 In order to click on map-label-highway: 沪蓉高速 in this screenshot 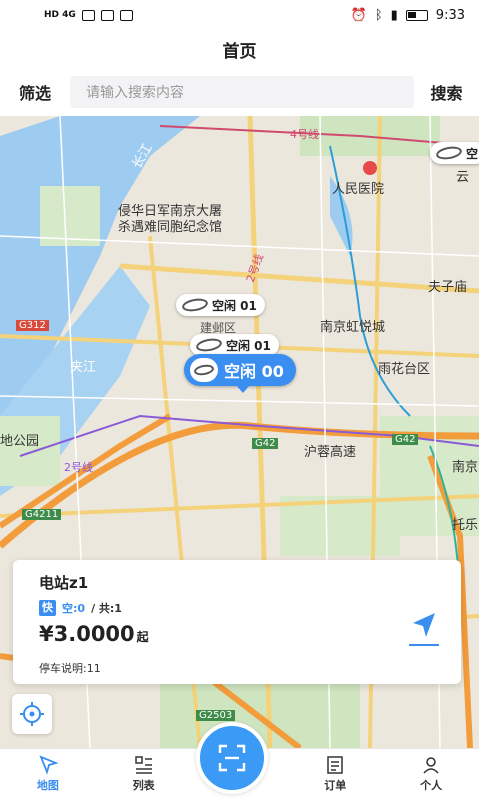, I will do `click(330, 452)`.